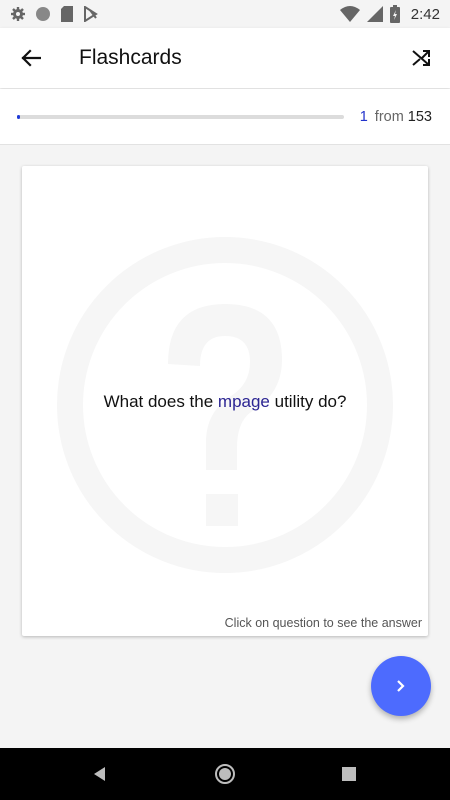 This screenshot has height=800, width=450. What do you see at coordinates (54, 14) in the screenshot?
I see `status-left-icons` at bounding box center [54, 14].